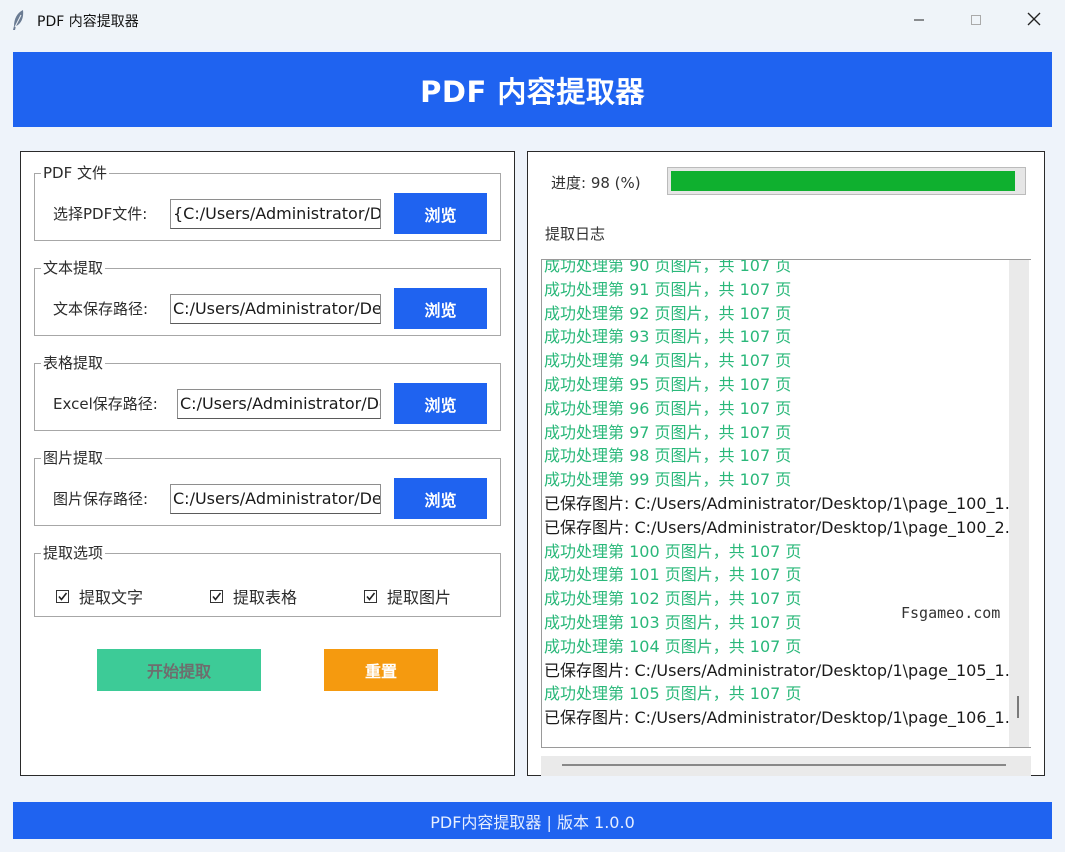 The image size is (1065, 852). What do you see at coordinates (267, 580) in the screenshot?
I see `extract-options-group: 提取选项 提取文字 提取表格 提取图片` at bounding box center [267, 580].